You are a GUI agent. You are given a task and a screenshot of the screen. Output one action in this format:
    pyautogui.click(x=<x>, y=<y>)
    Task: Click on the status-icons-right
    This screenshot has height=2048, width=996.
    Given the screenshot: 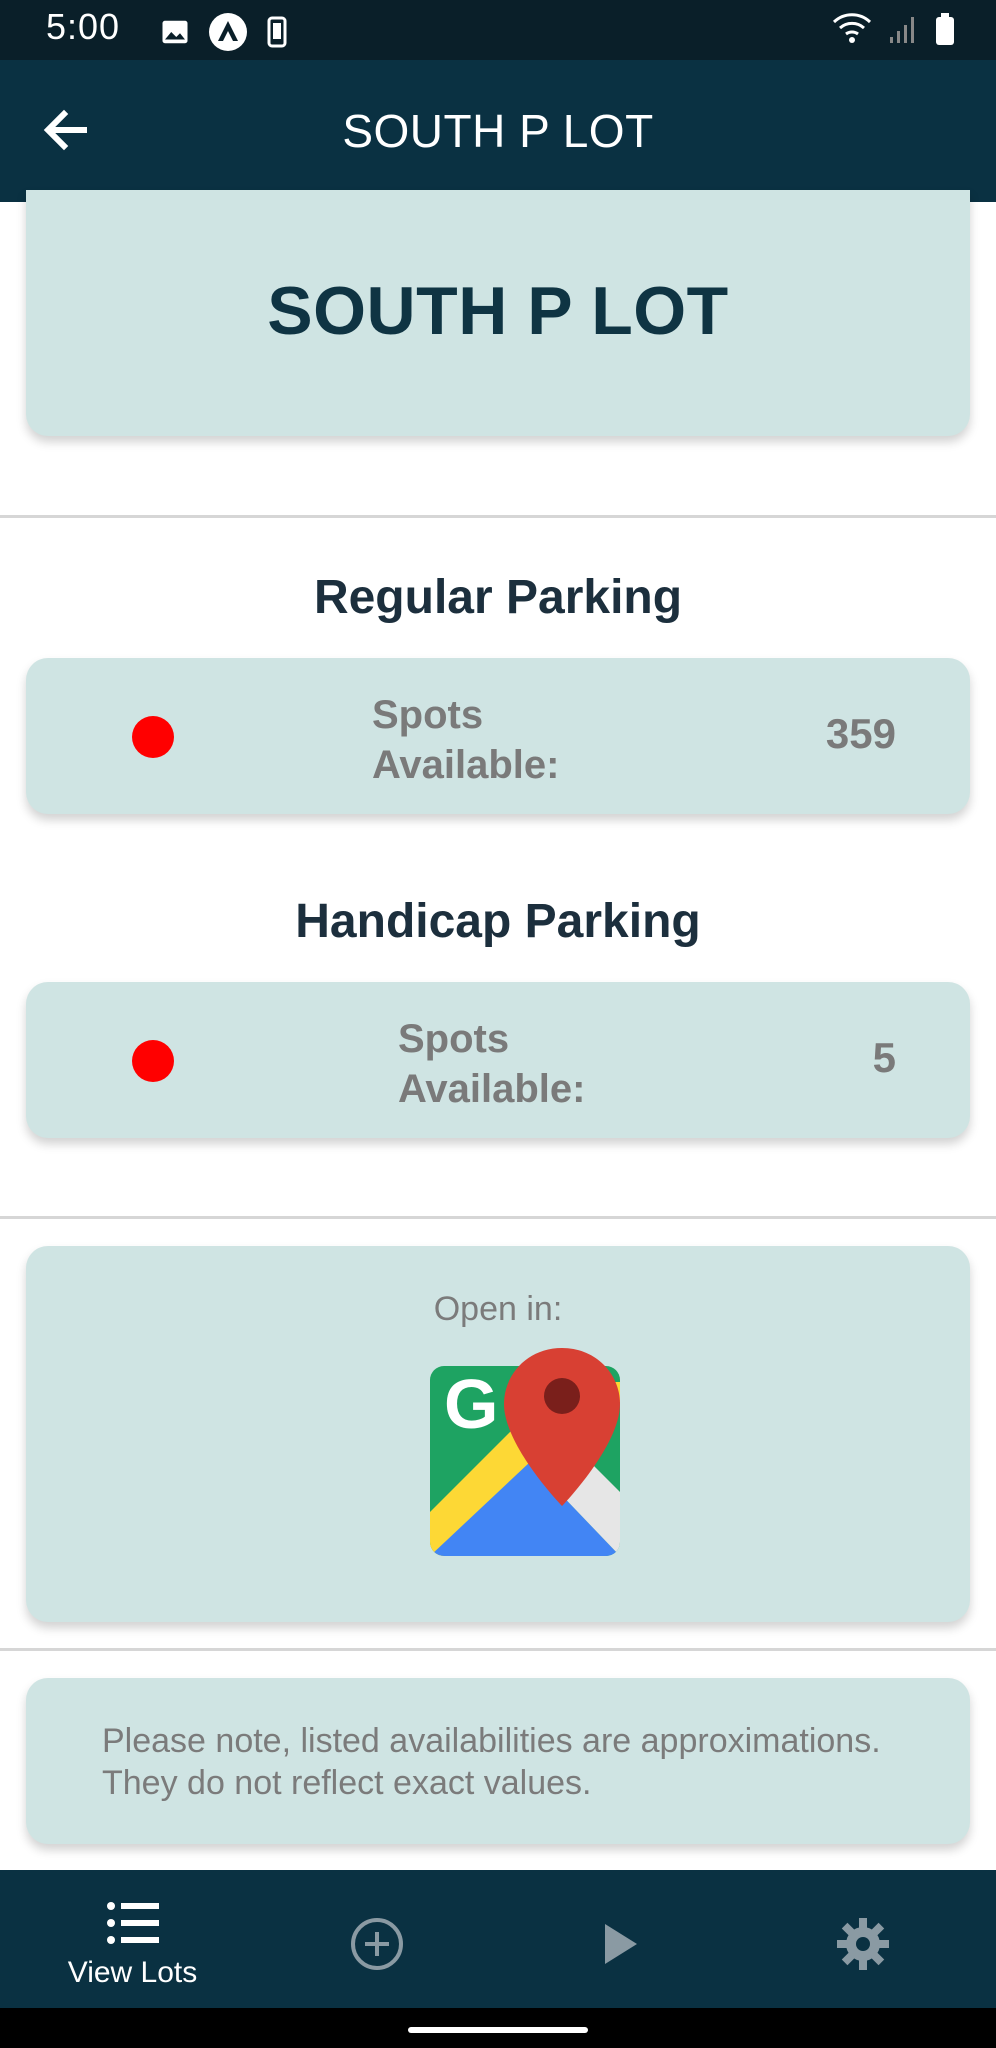 What is the action you would take?
    pyautogui.click(x=894, y=29)
    